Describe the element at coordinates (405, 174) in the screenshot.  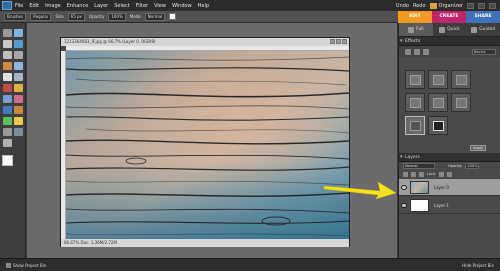
I see `new-layer-icon` at that location.